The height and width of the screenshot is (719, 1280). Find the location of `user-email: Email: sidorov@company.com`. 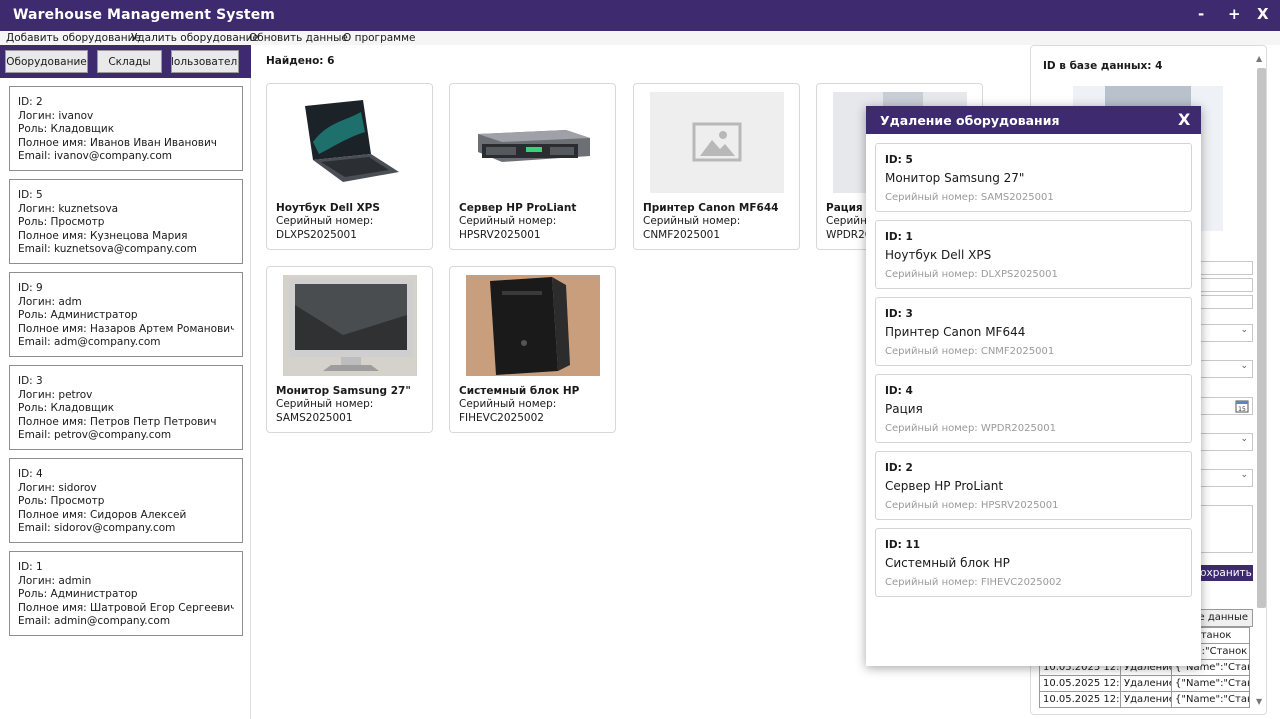

user-email: Email: sidorov@company.com is located at coordinates (97, 528).